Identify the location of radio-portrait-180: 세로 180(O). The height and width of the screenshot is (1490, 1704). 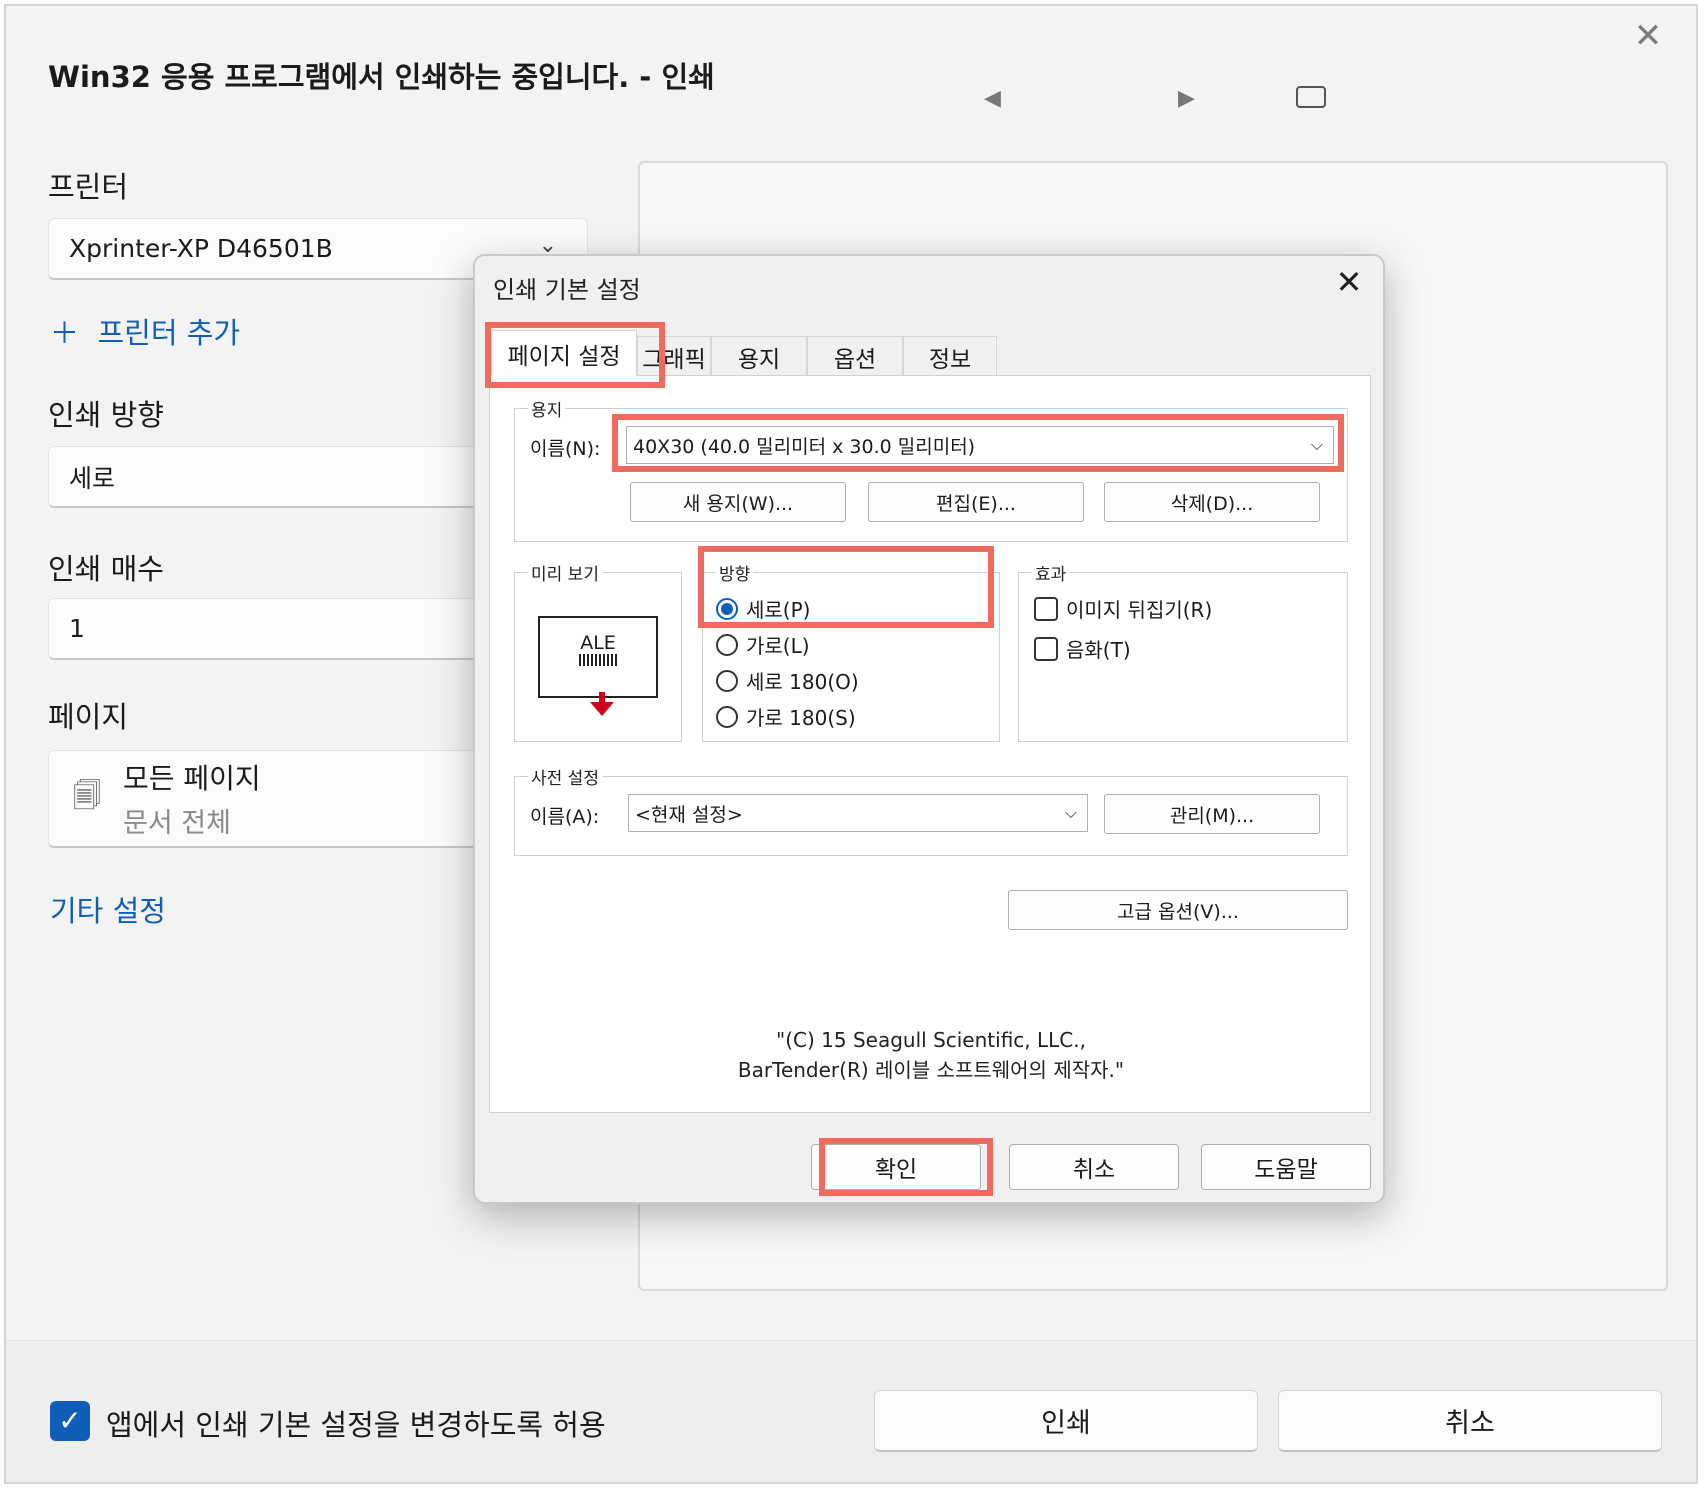
(787, 680).